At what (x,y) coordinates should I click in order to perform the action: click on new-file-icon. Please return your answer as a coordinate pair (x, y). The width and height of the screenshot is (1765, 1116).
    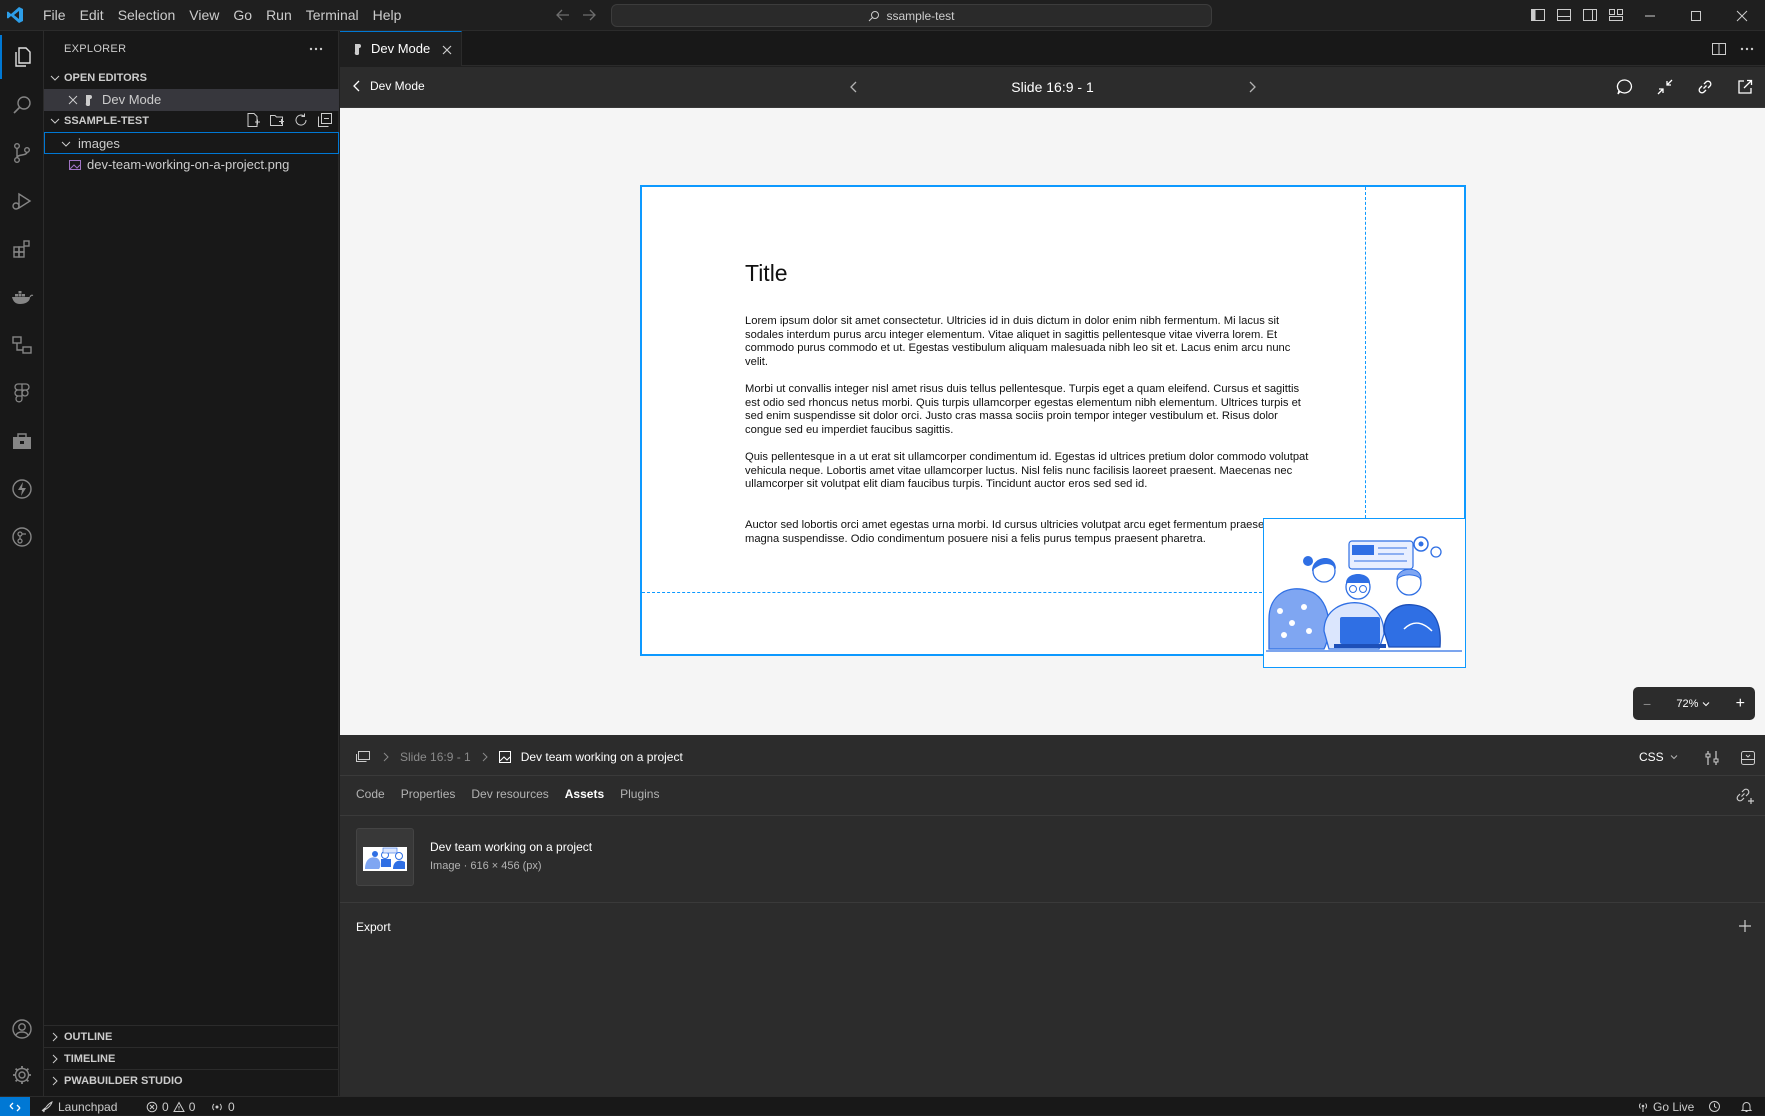
    Looking at the image, I should click on (253, 120).